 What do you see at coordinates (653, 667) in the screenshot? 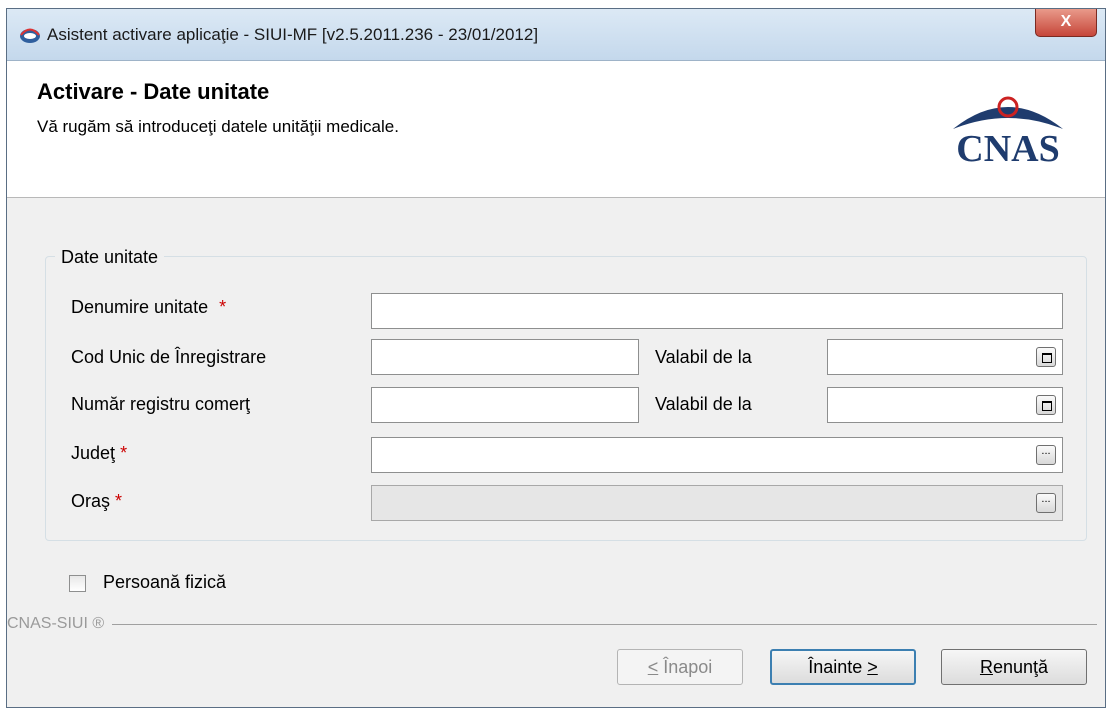
I see `back-prefix: <` at bounding box center [653, 667].